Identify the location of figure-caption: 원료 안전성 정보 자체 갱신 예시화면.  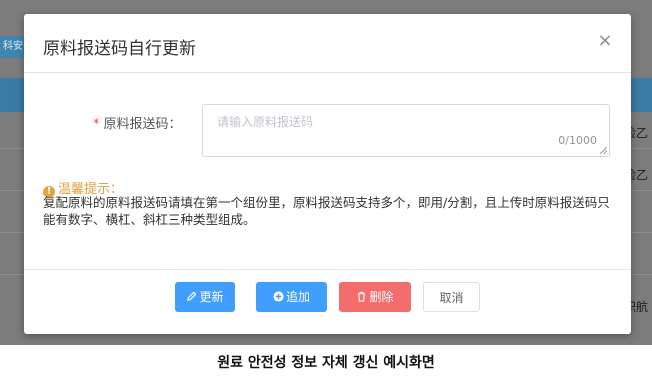
(326, 363).